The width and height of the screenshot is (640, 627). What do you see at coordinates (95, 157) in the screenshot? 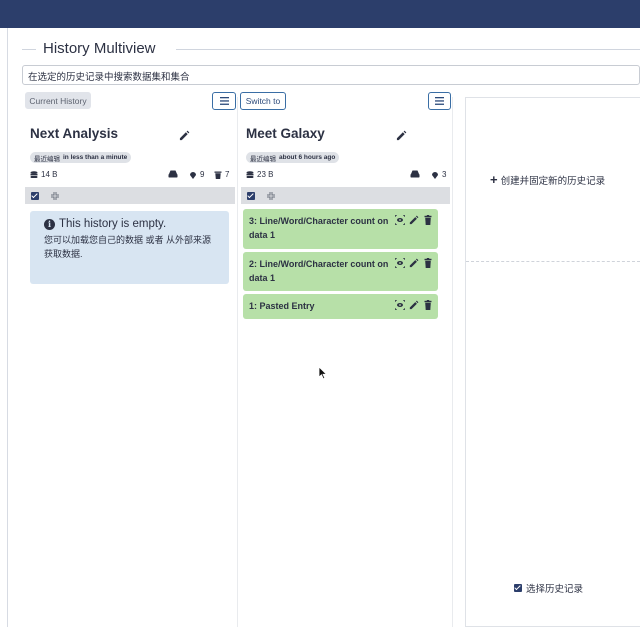
I see `last-edited-time: in less than a minute` at bounding box center [95, 157].